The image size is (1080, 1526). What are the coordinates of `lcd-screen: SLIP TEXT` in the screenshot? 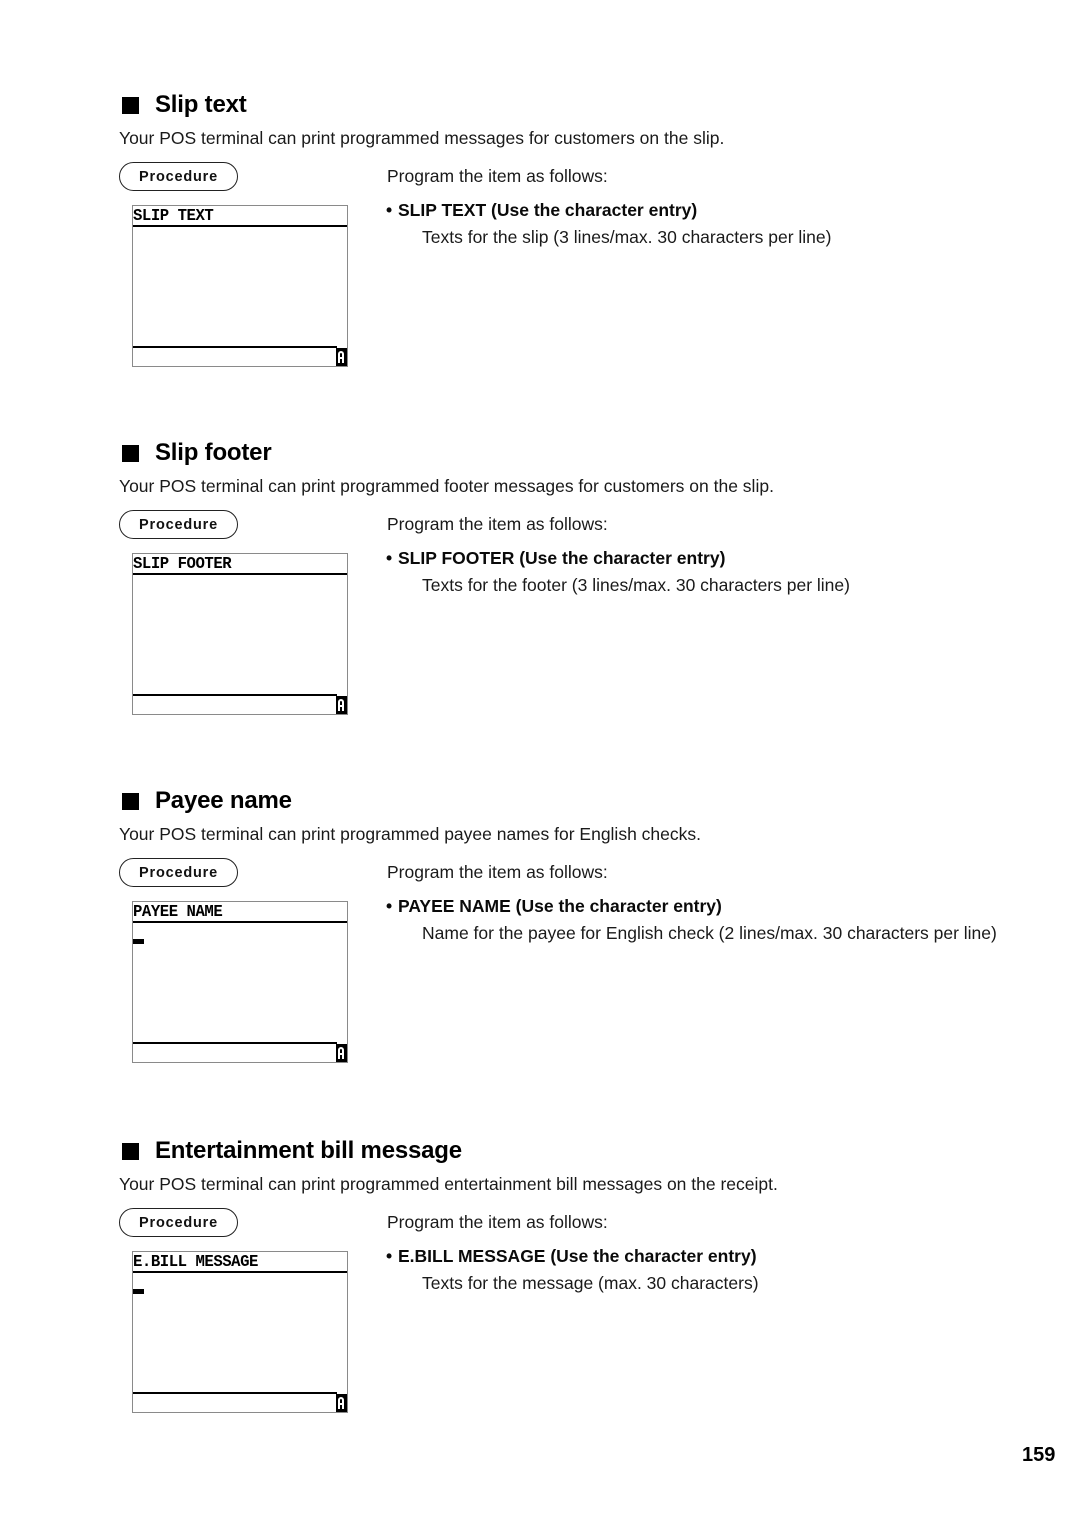 It's located at (240, 286).